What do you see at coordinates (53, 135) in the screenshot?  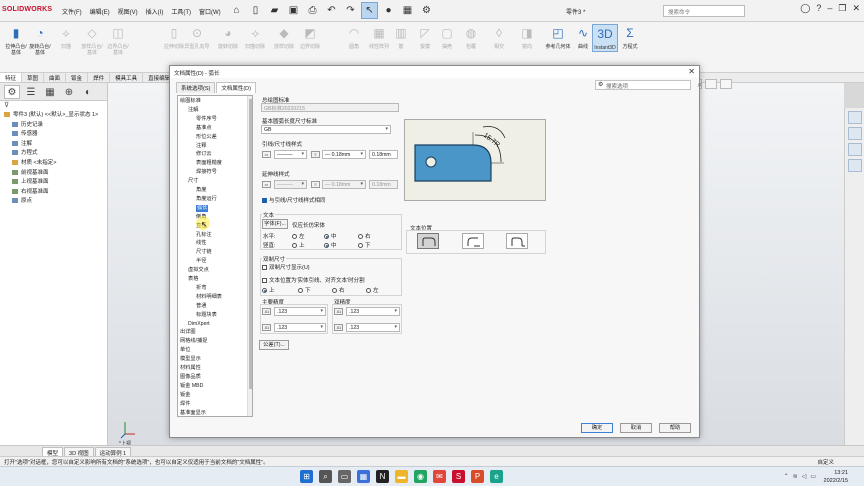 I see `feature-item-1: 传感器` at bounding box center [53, 135].